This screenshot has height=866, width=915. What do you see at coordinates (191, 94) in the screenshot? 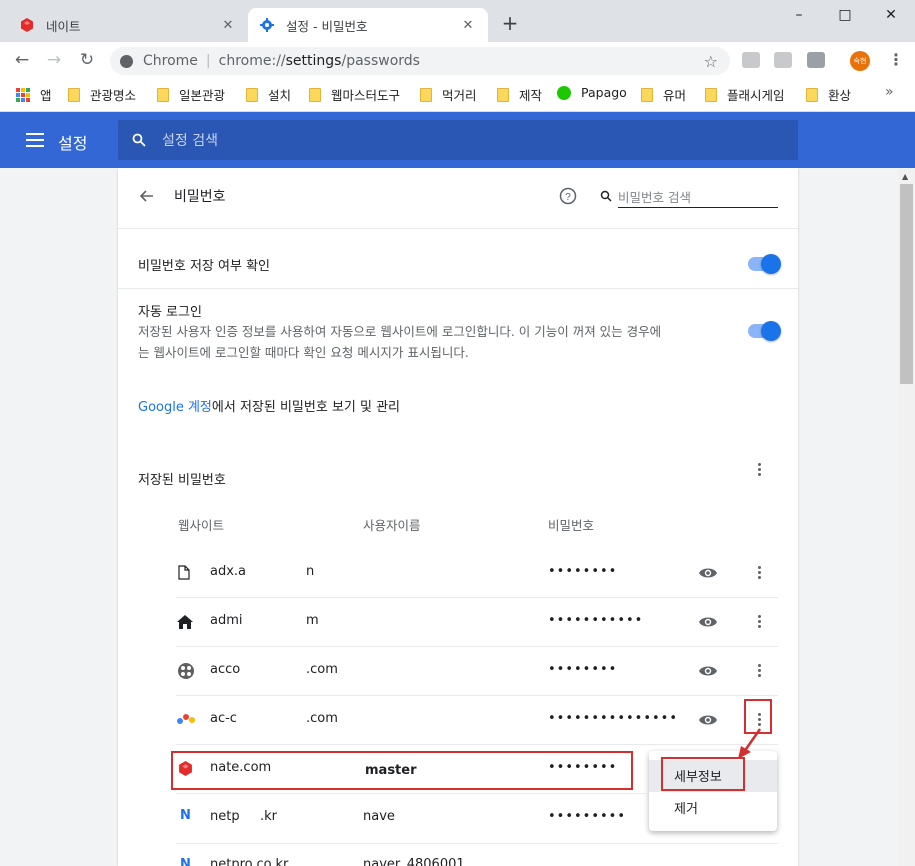
I see `bookmark-folder: 일본관광` at bounding box center [191, 94].